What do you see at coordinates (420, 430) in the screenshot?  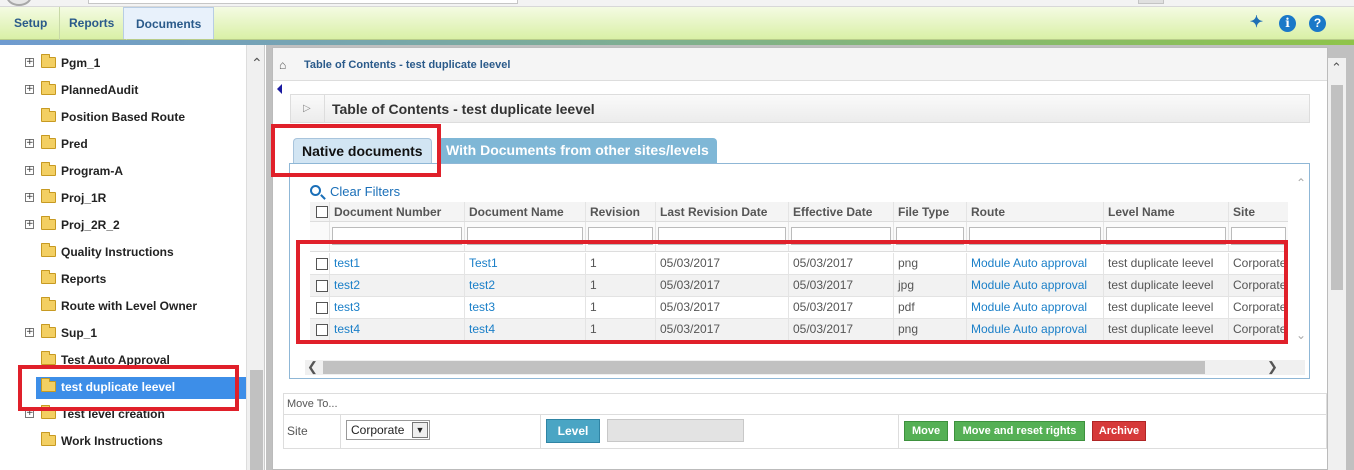 I see `chevron-down-icon: ▼` at bounding box center [420, 430].